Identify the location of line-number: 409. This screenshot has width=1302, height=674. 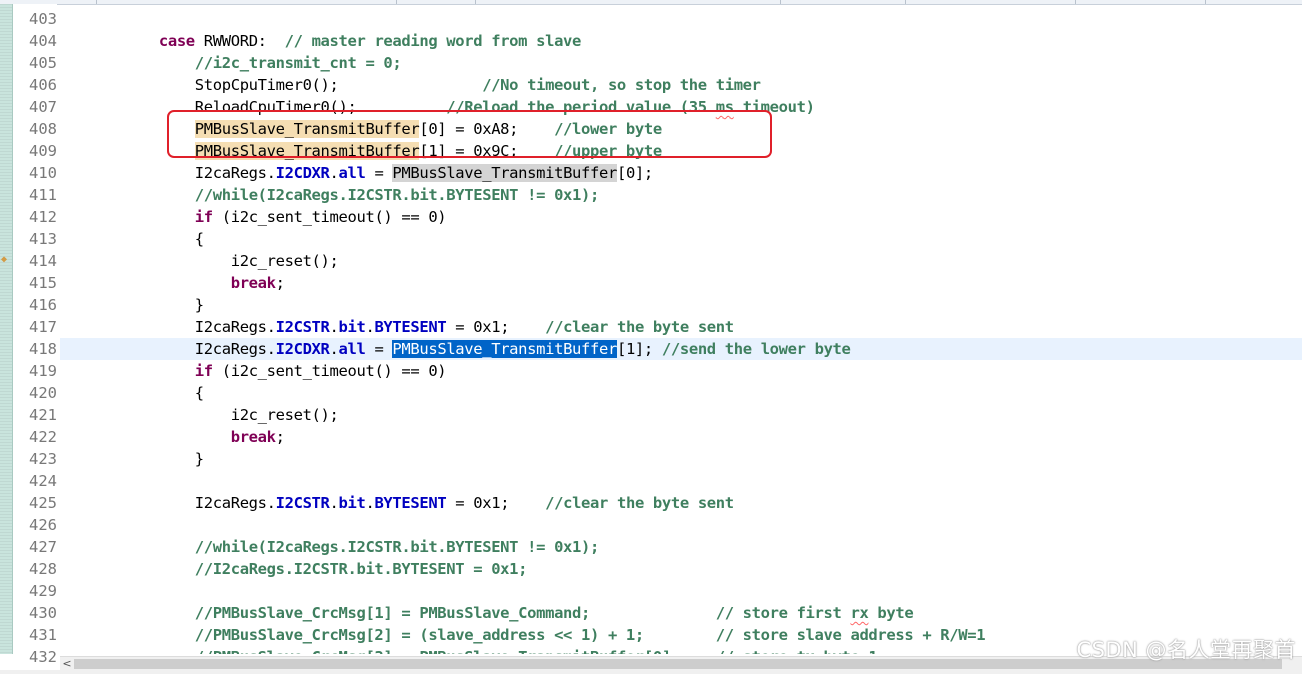
(43, 151).